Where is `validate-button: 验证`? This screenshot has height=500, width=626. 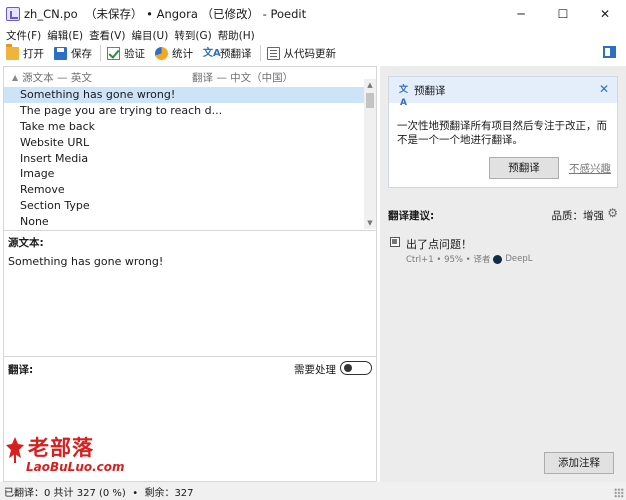 validate-button: 验证 is located at coordinates (126, 53).